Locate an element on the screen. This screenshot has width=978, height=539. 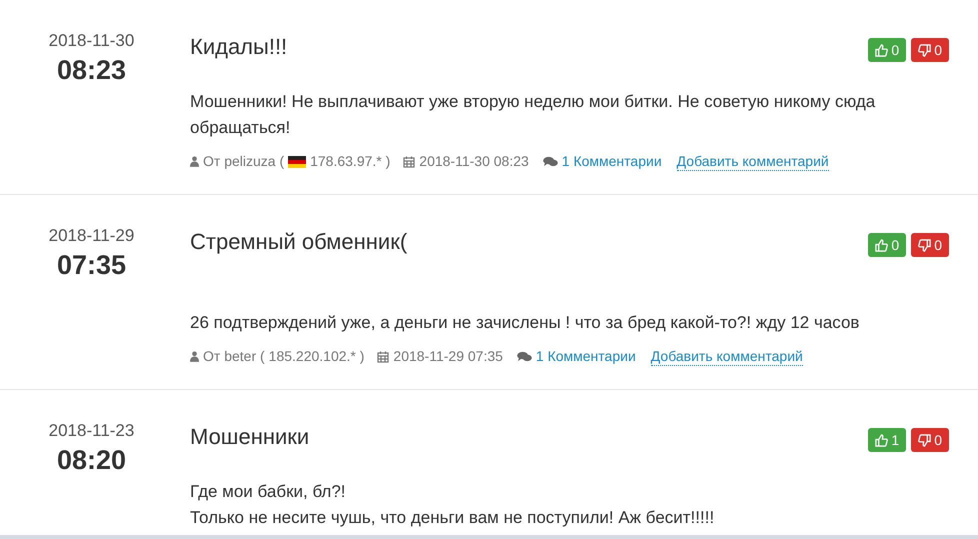
review-text: Мошенники! Не выплачивают уже вторую неделю мои битки. Не советую никому сюда обращаться! is located at coordinates (533, 115).